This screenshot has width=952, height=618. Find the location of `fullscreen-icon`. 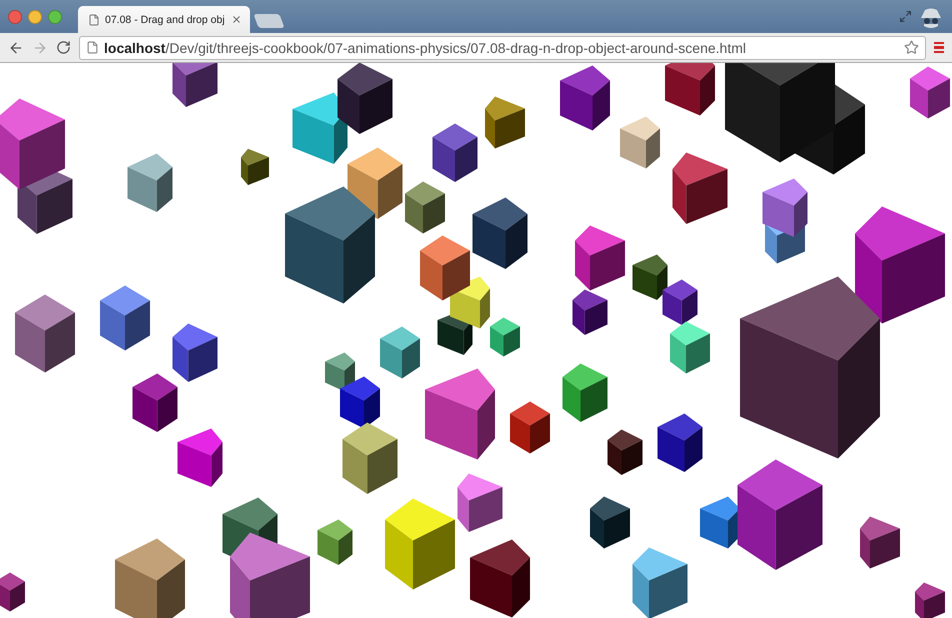

fullscreen-icon is located at coordinates (905, 16).